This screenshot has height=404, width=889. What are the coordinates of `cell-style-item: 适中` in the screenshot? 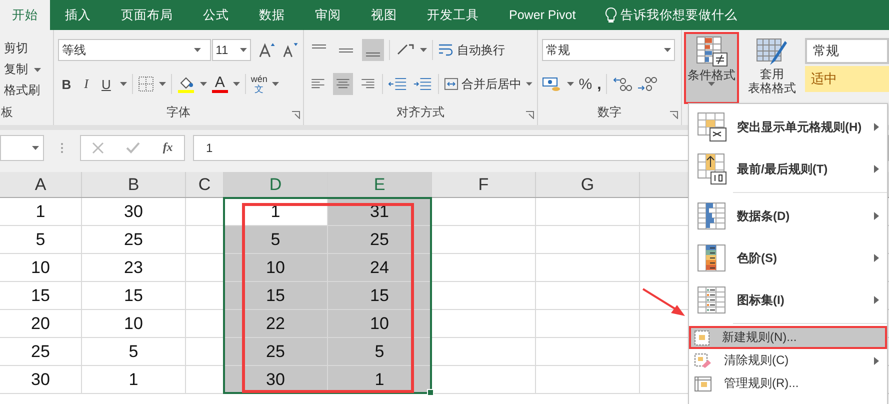 It's located at (847, 79).